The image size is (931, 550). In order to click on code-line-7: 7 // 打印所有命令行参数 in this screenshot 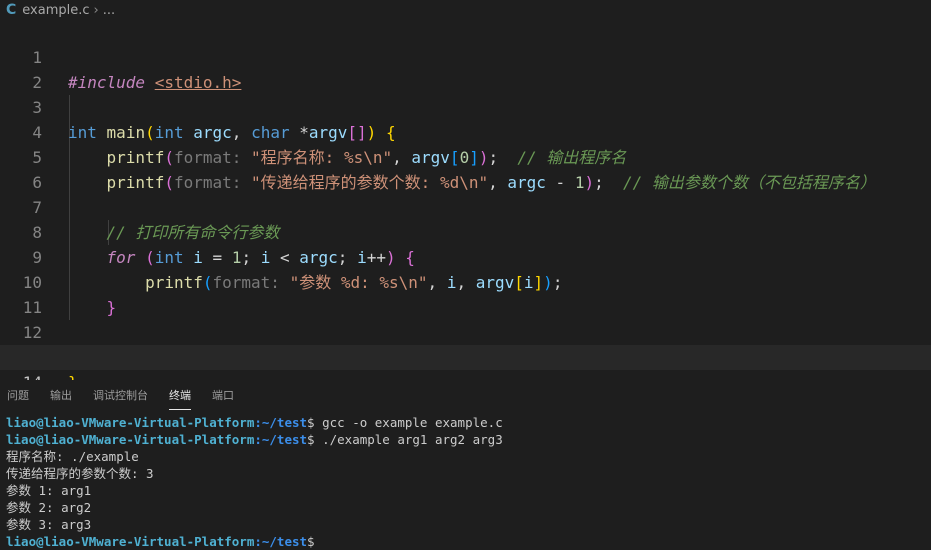, I will do `click(465, 206)`.